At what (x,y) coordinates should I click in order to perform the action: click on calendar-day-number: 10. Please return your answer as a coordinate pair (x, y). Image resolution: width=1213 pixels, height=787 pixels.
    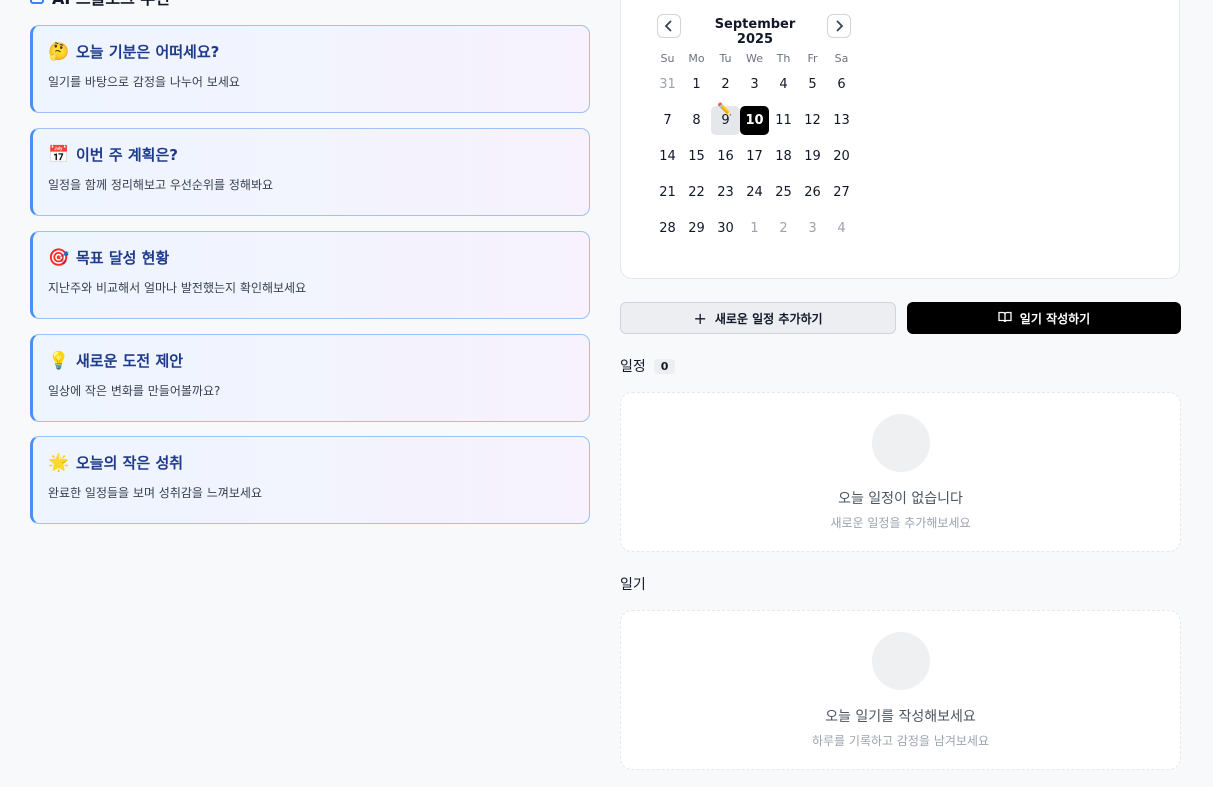
    Looking at the image, I should click on (754, 120).